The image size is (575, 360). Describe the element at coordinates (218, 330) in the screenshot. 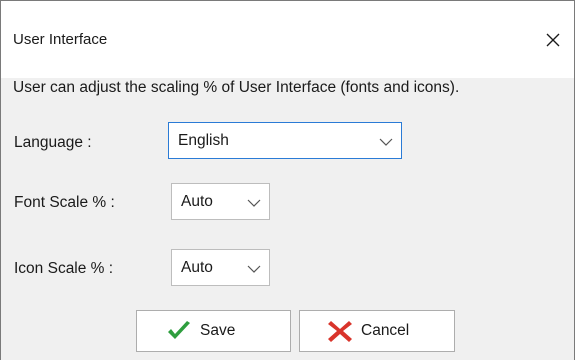

I see `save-label: Save` at that location.